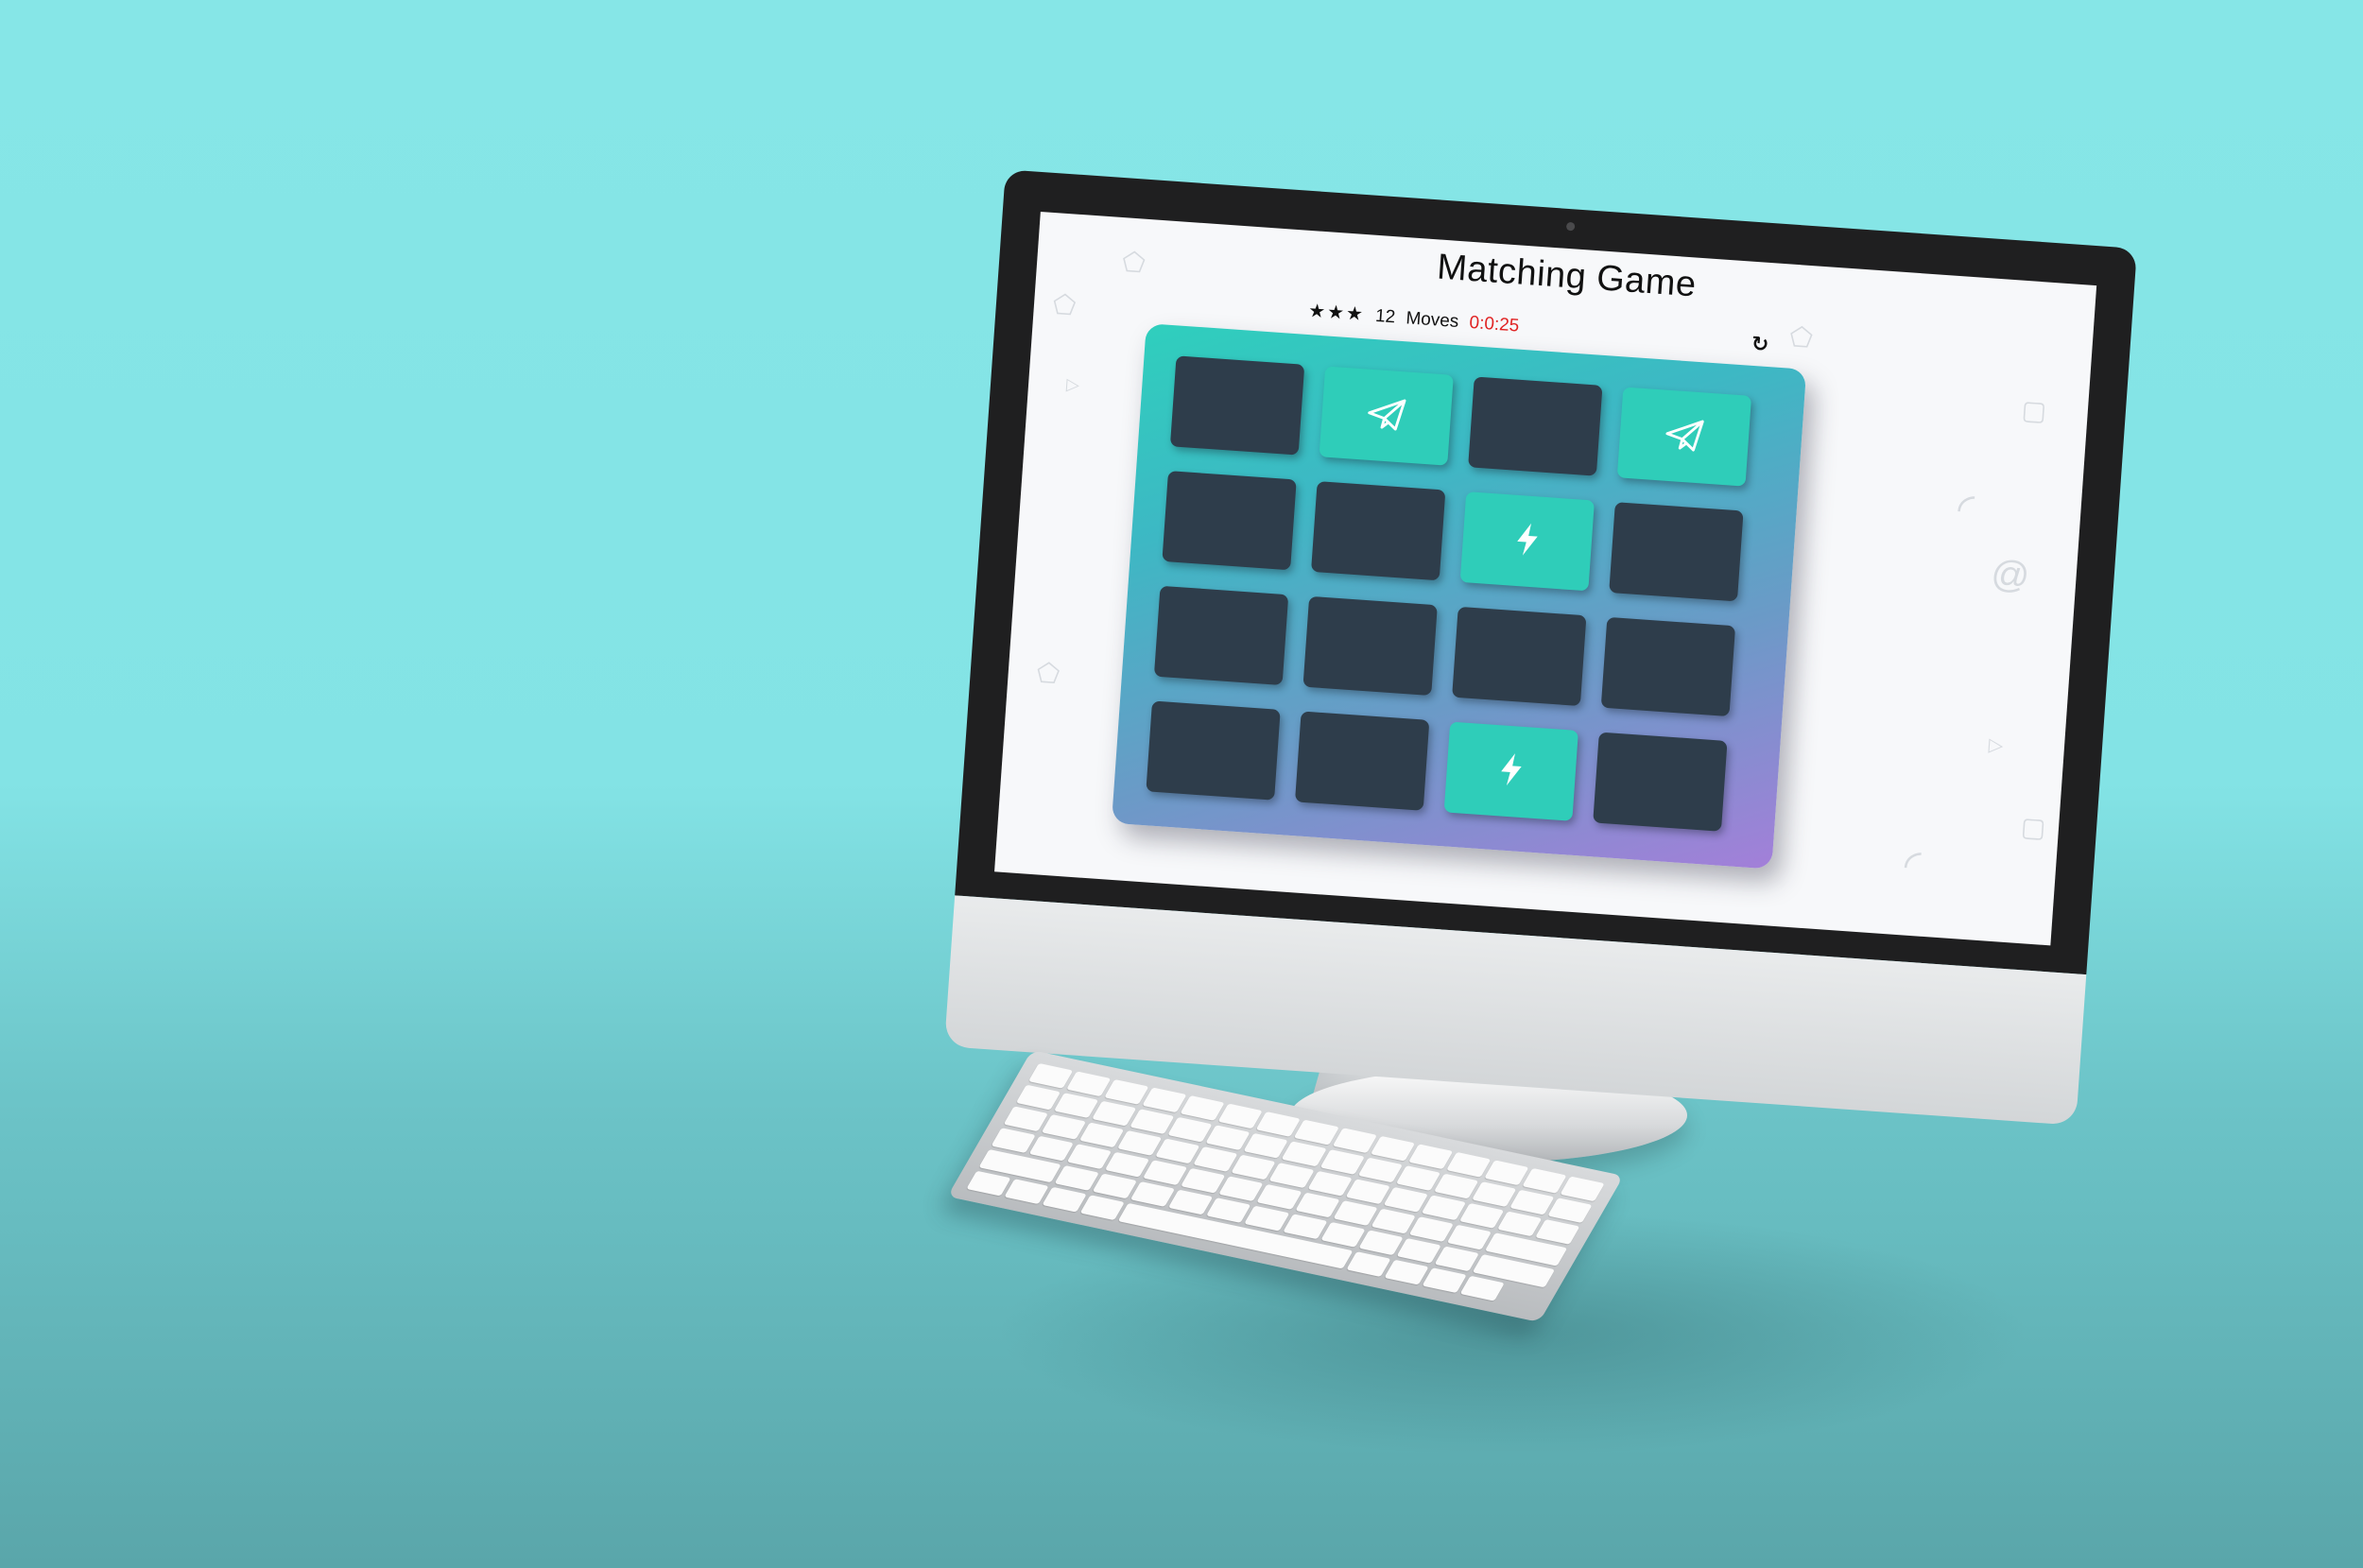  What do you see at coordinates (1072, 384) in the screenshot?
I see `bg-triangle-shape: ▷` at bounding box center [1072, 384].